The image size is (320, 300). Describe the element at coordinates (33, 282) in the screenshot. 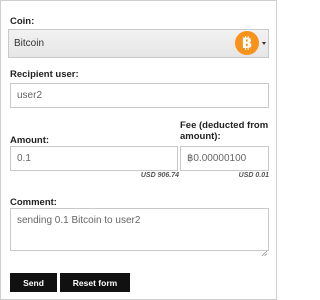

I see `send-button: Send` at that location.